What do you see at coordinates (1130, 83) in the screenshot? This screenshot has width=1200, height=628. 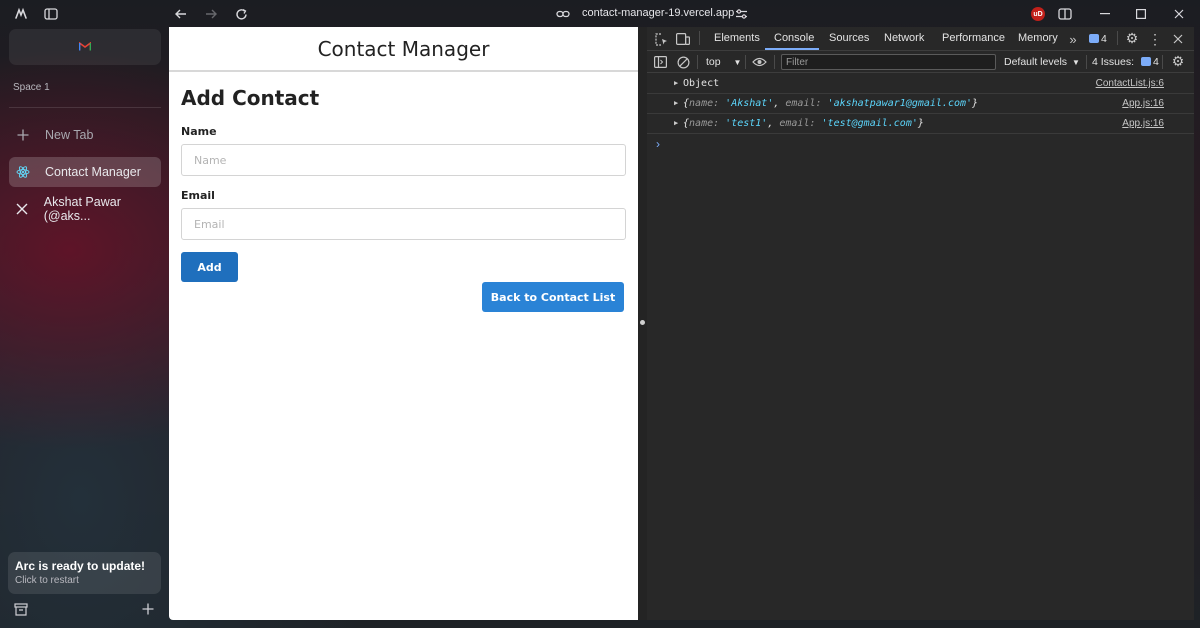 I see `console-source-link: ContactList.js:6` at bounding box center [1130, 83].